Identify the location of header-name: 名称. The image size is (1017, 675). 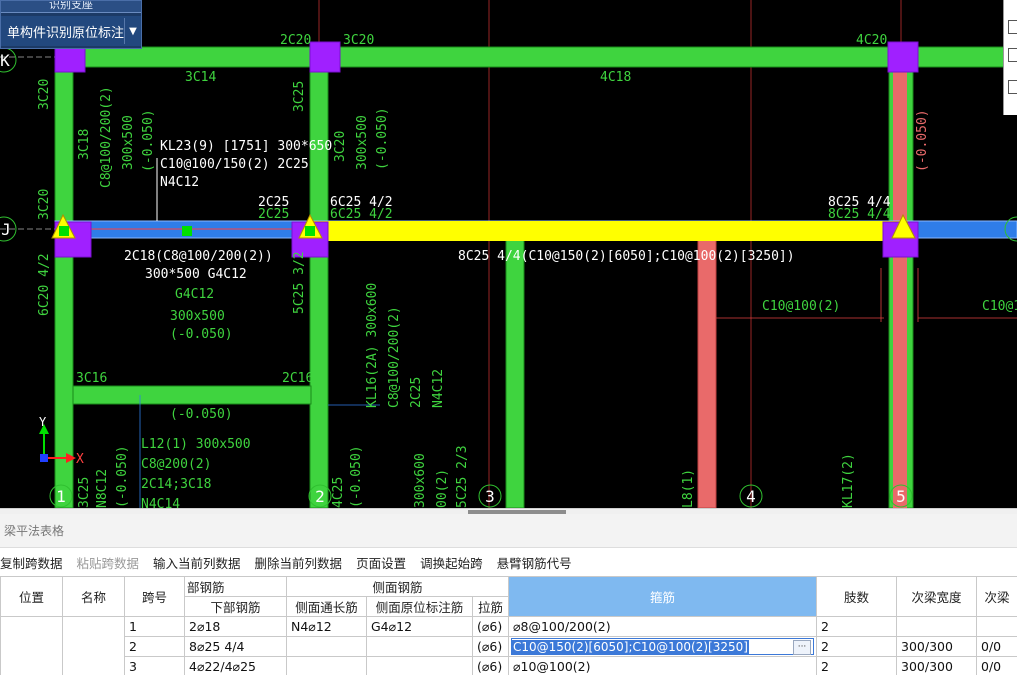
(93, 596).